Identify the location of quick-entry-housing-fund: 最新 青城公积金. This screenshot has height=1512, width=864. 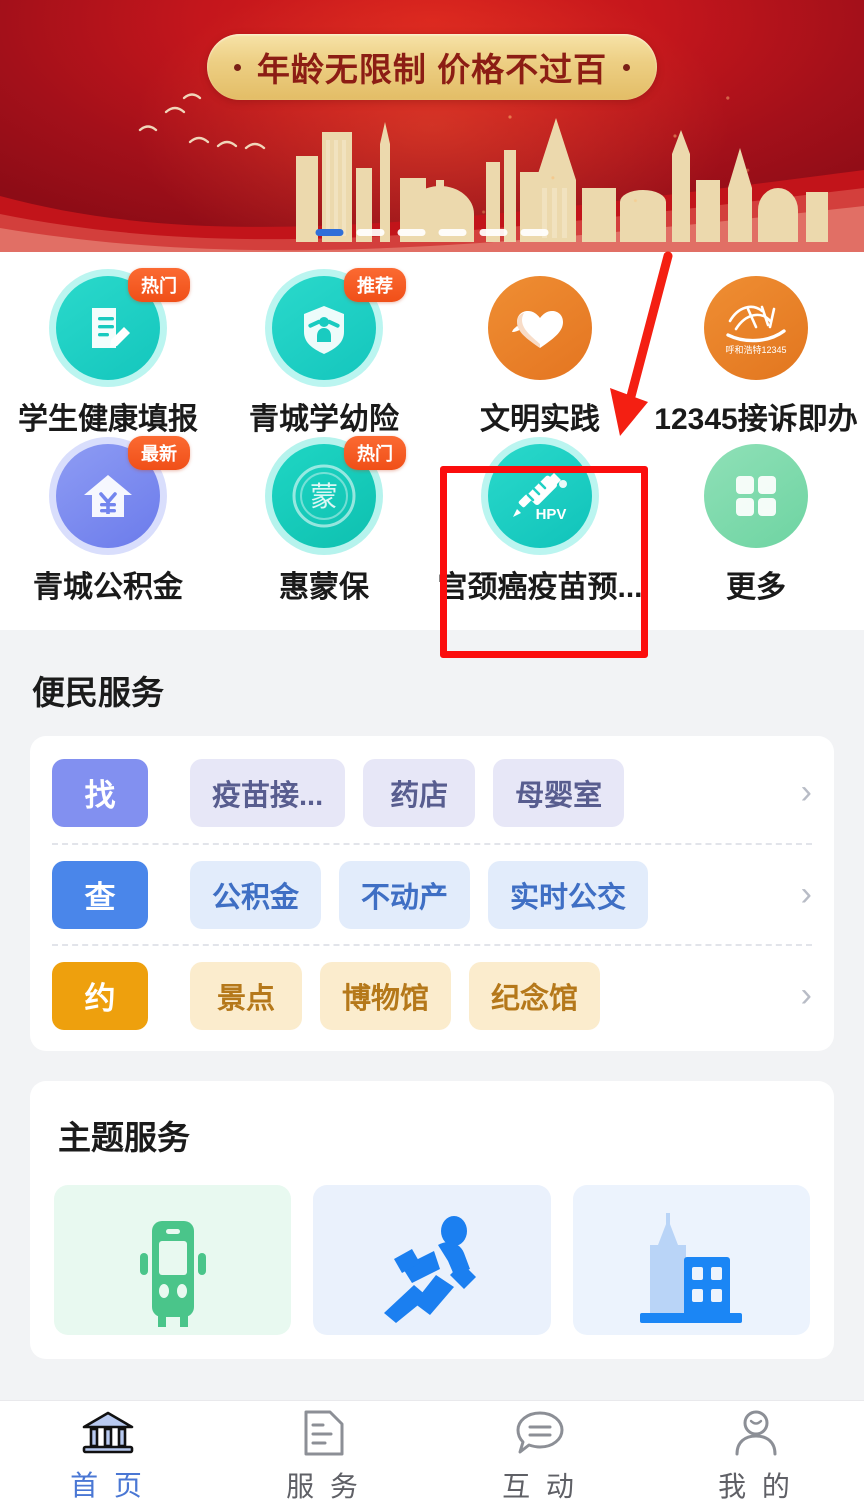
(108, 524).